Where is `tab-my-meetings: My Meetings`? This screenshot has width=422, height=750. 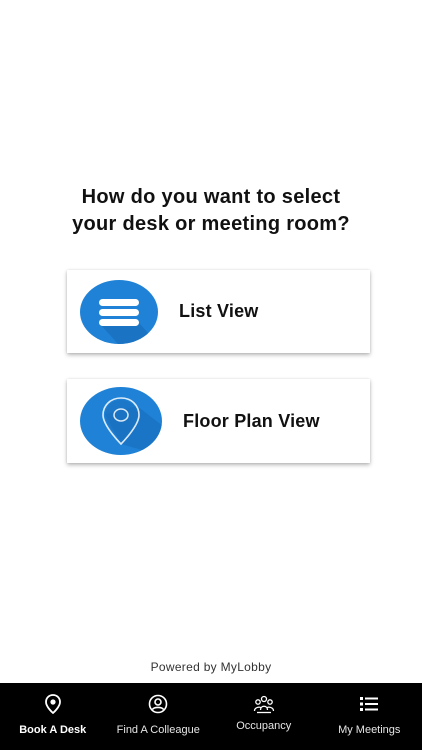 tab-my-meetings: My Meetings is located at coordinates (369, 716).